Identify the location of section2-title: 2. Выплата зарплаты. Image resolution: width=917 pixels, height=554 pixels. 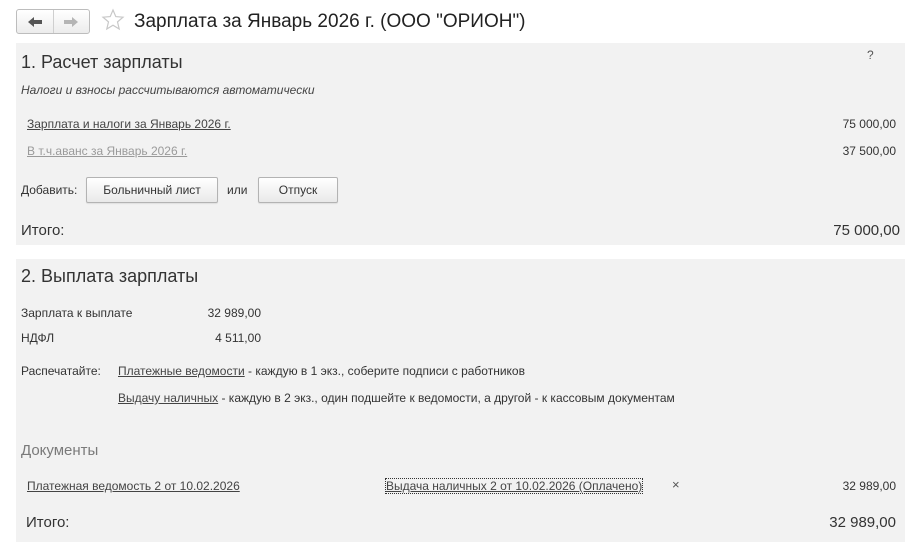
(110, 276).